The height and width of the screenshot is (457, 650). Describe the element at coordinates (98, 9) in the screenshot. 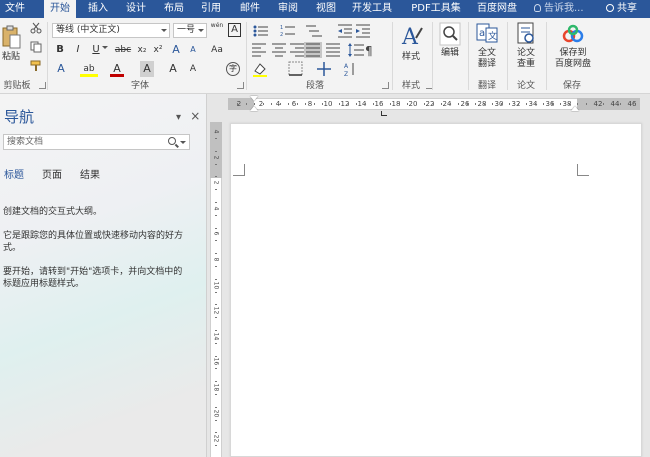

I see `tab-insert: 插入` at that location.